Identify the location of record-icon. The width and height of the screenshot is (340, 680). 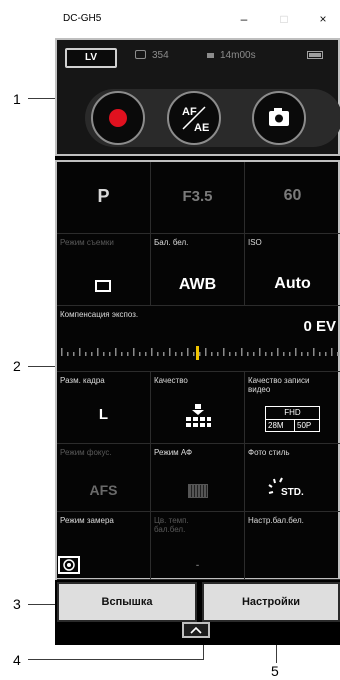
(118, 118).